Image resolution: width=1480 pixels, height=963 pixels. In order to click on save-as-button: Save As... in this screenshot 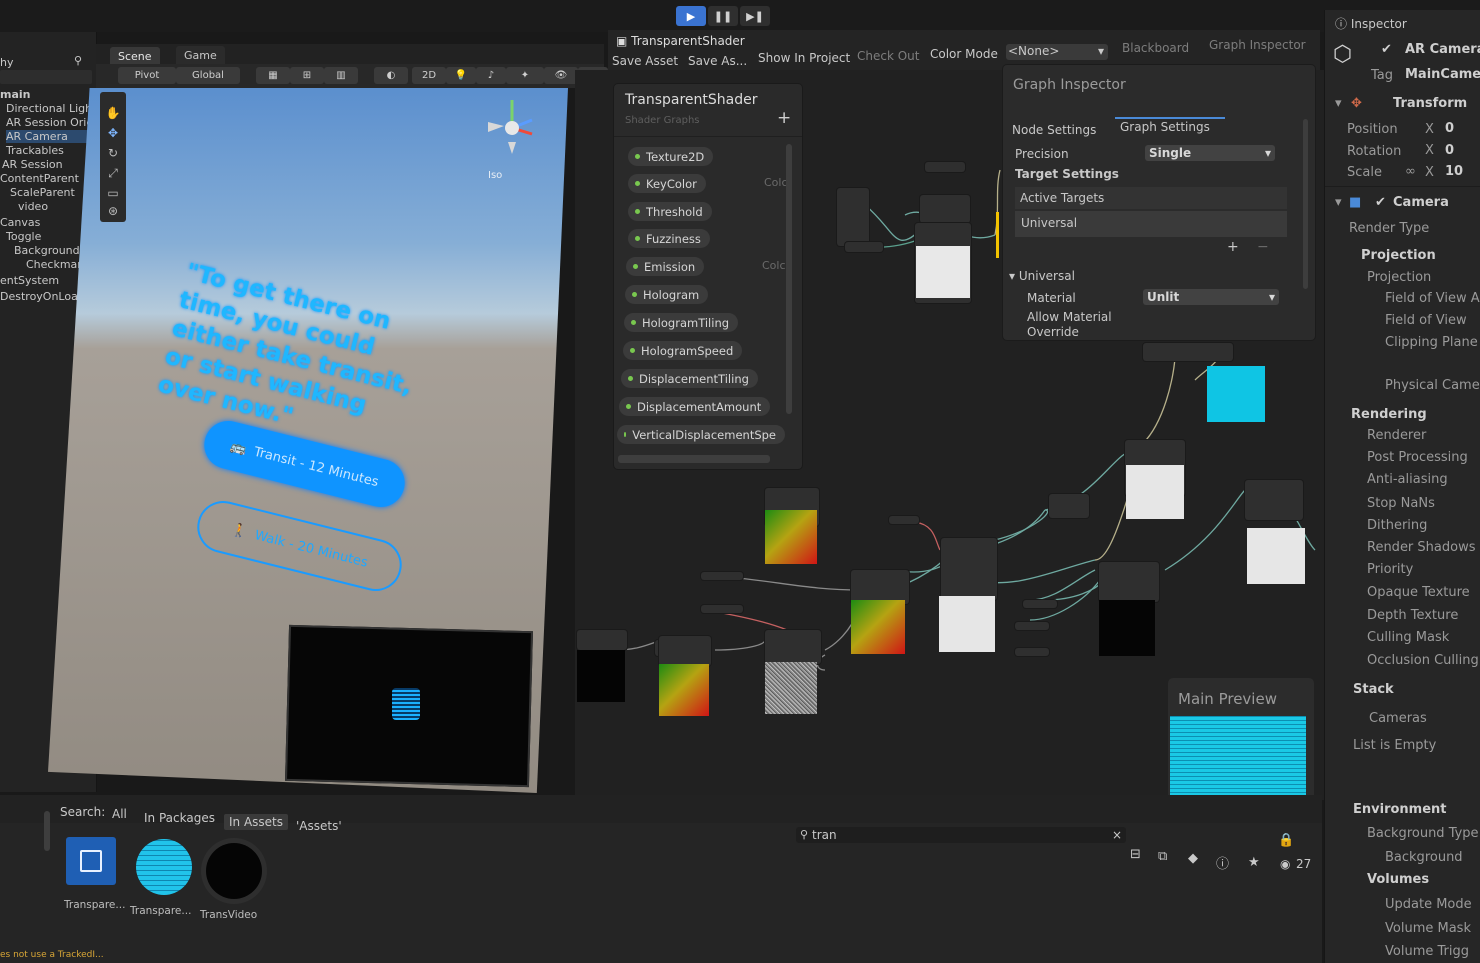, I will do `click(717, 61)`.